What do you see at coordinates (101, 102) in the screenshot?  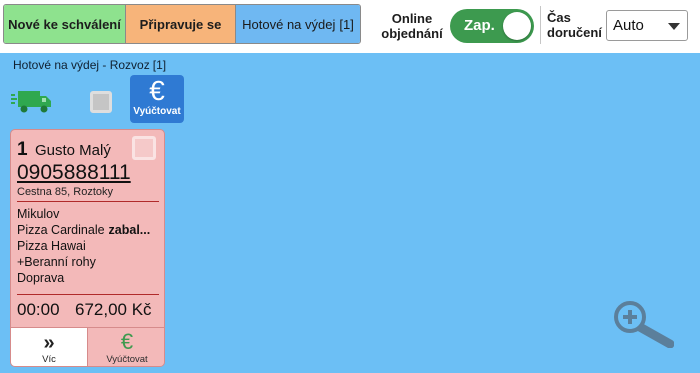 I see `select-all-checkbox` at bounding box center [101, 102].